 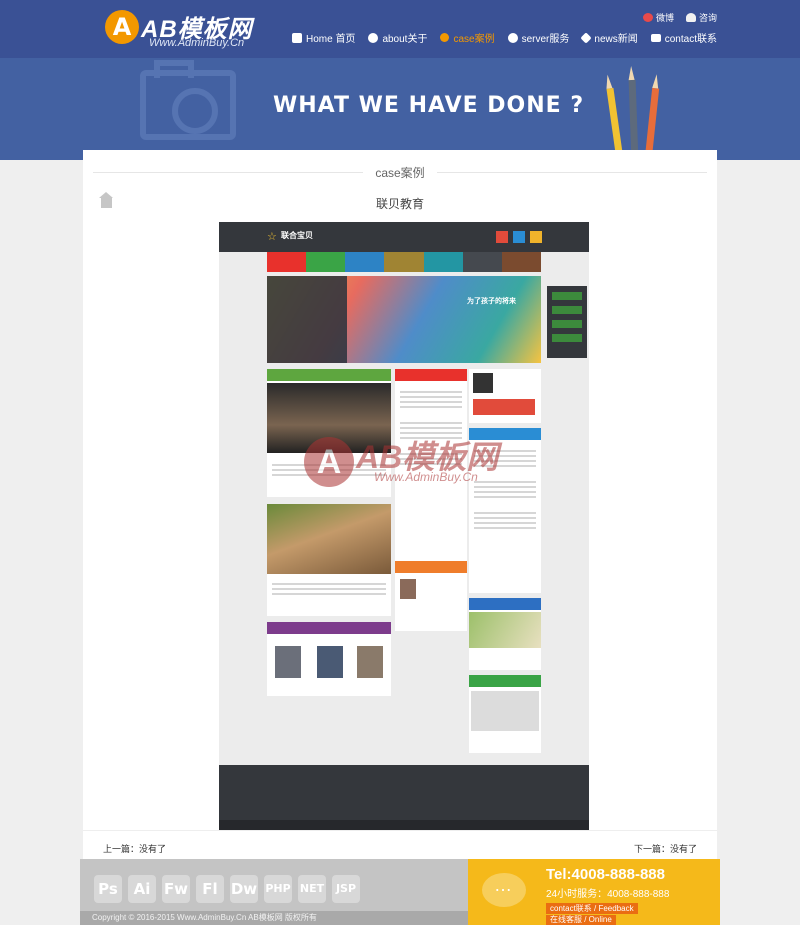 What do you see at coordinates (512, 37) in the screenshot?
I see `gear-icon` at bounding box center [512, 37].